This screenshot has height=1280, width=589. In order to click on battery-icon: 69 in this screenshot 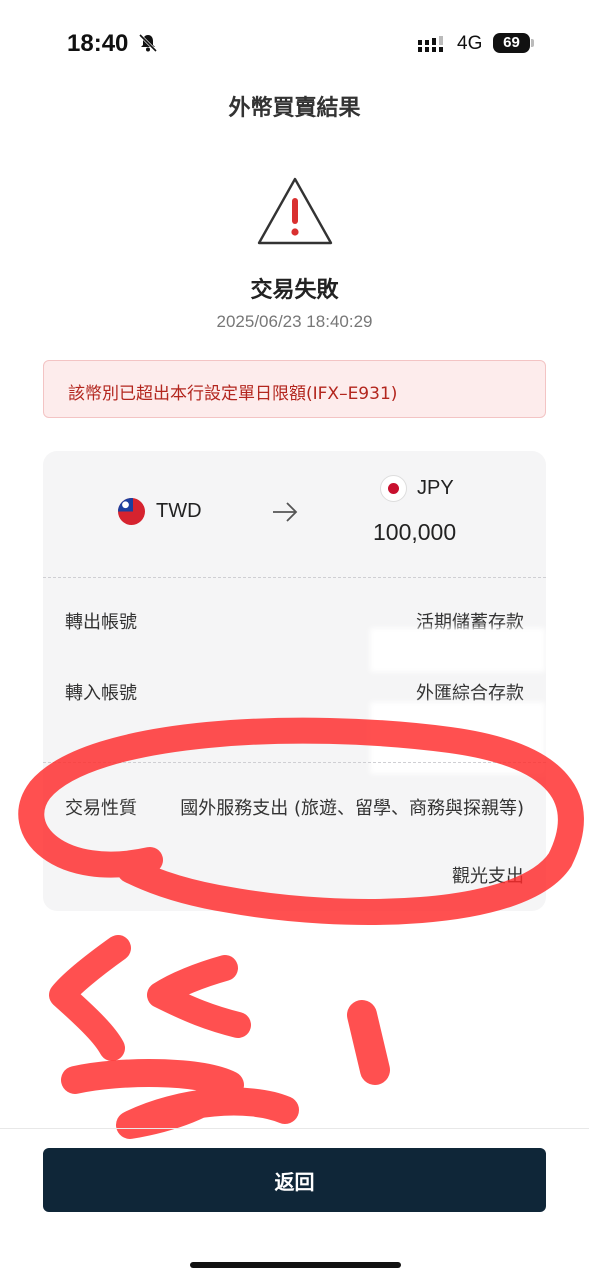, I will do `click(514, 43)`.